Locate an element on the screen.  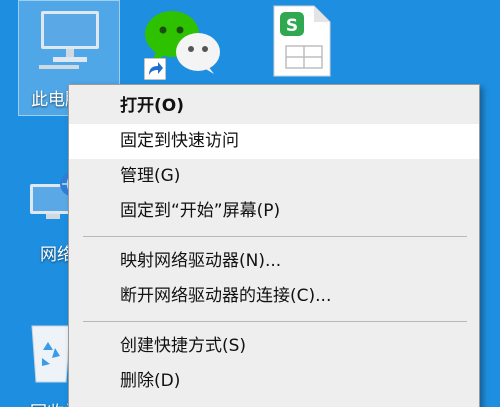
shortcut-arrow-icon is located at coordinates (155, 69).